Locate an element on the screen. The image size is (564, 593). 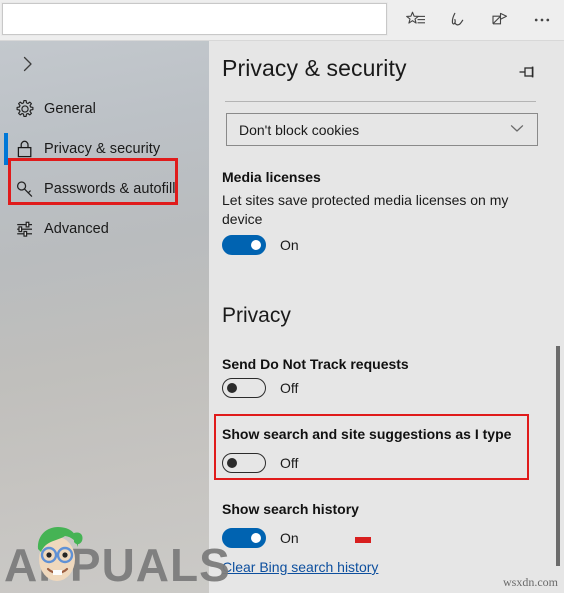
browser-toolbar is located at coordinates (282, 20).